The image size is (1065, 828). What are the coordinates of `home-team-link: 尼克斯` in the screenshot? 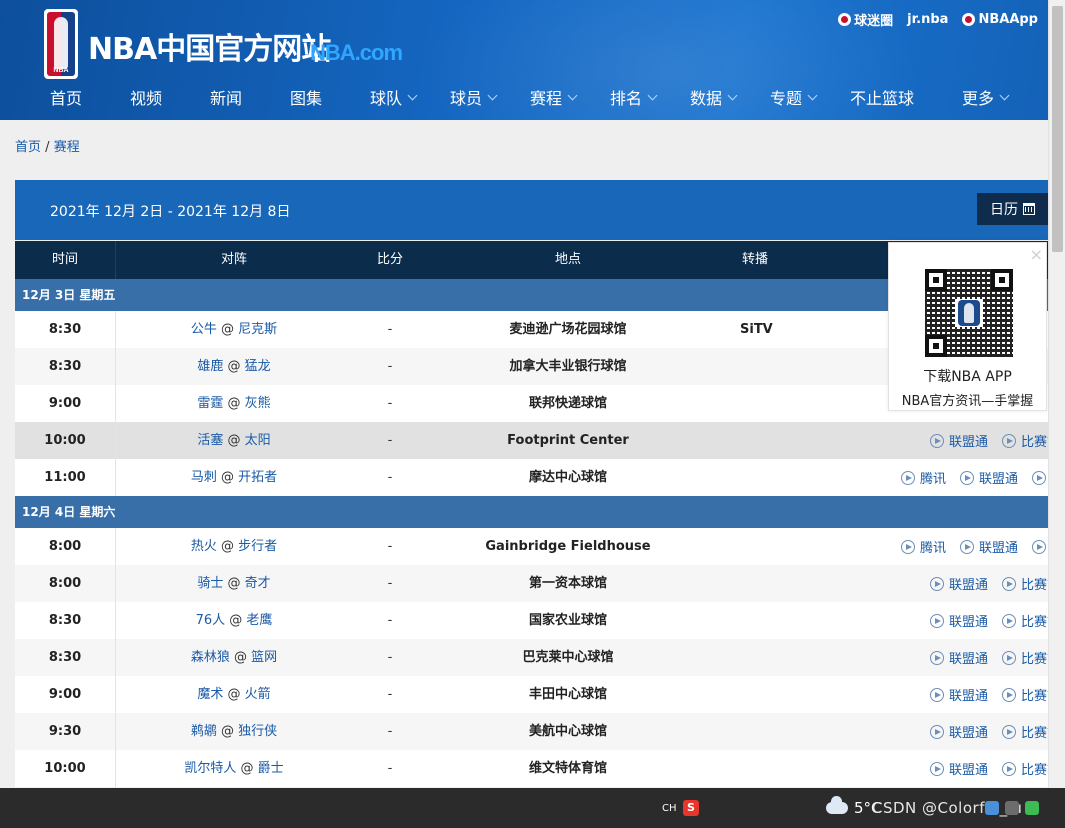 It's located at (257, 329).